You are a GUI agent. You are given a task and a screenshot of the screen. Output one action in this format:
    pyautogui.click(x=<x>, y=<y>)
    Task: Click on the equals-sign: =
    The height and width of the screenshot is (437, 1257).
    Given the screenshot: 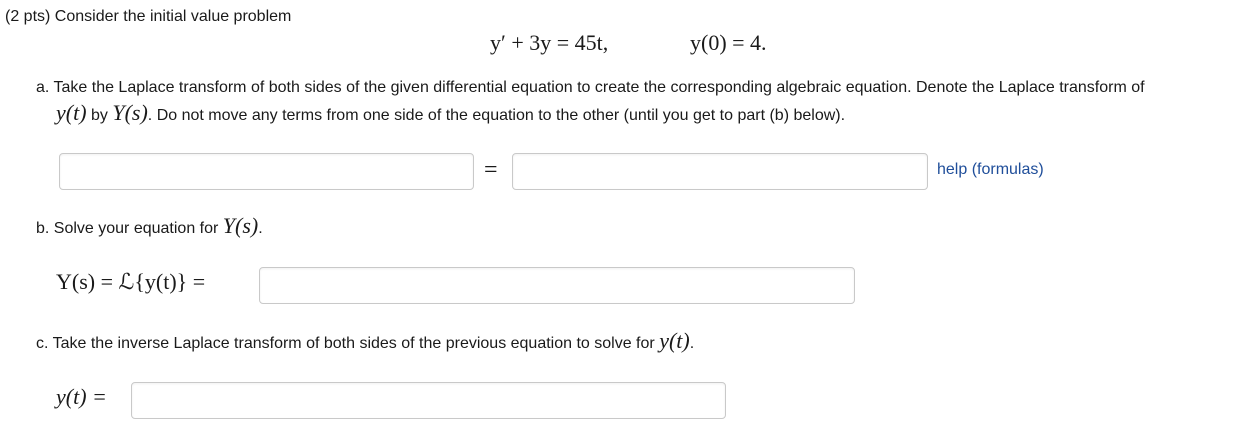 What is the action you would take?
    pyautogui.click(x=491, y=170)
    